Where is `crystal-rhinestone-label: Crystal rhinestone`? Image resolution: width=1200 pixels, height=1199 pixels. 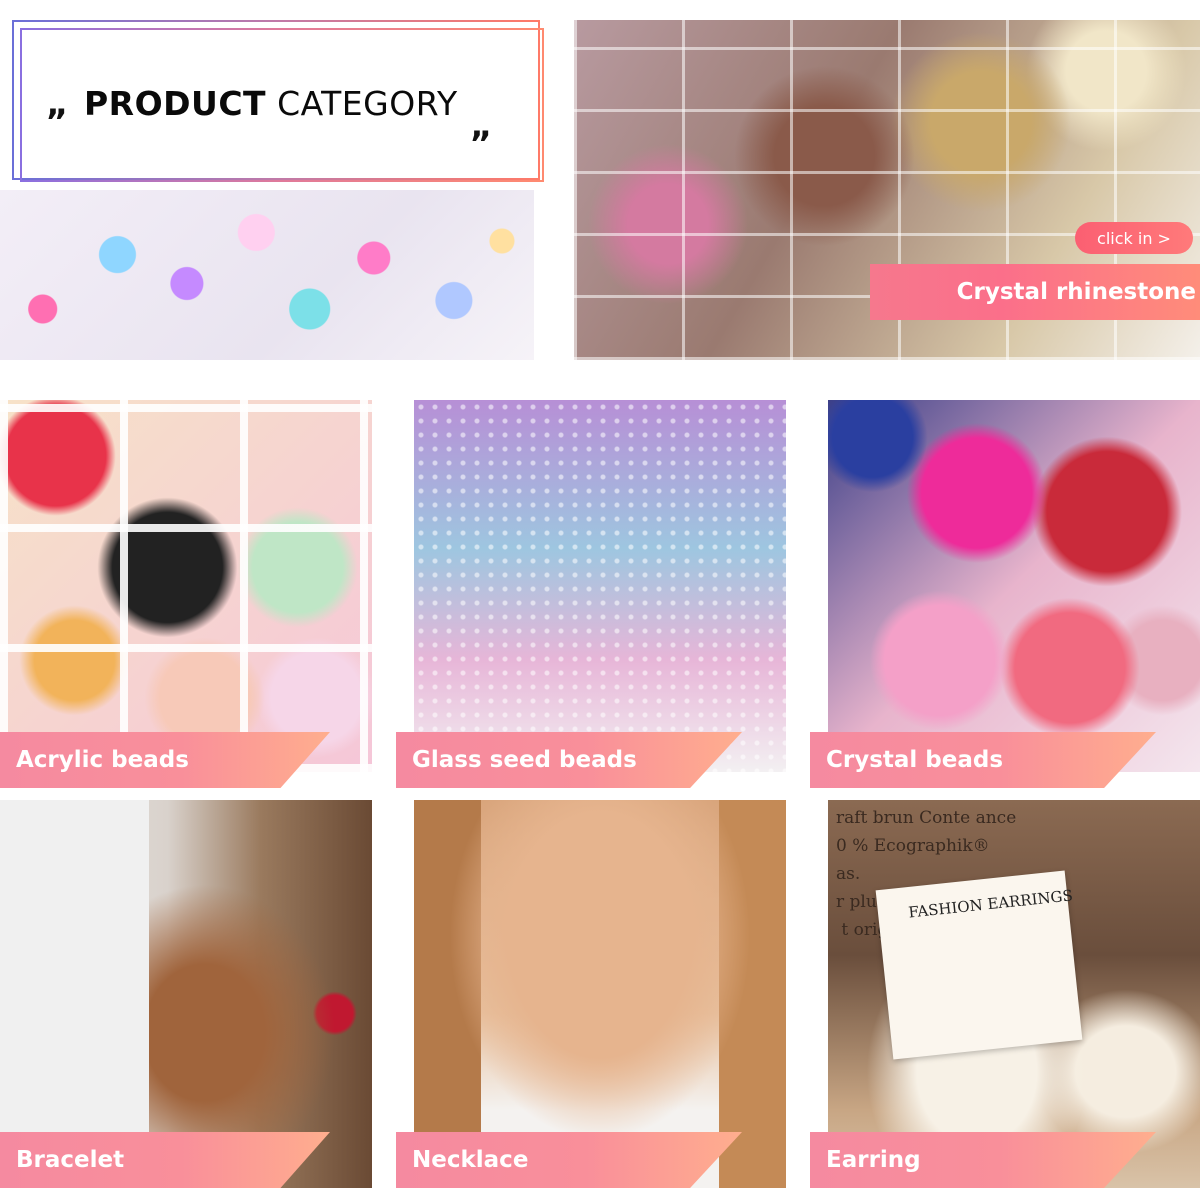 crystal-rhinestone-label: Crystal rhinestone is located at coordinates (1035, 292).